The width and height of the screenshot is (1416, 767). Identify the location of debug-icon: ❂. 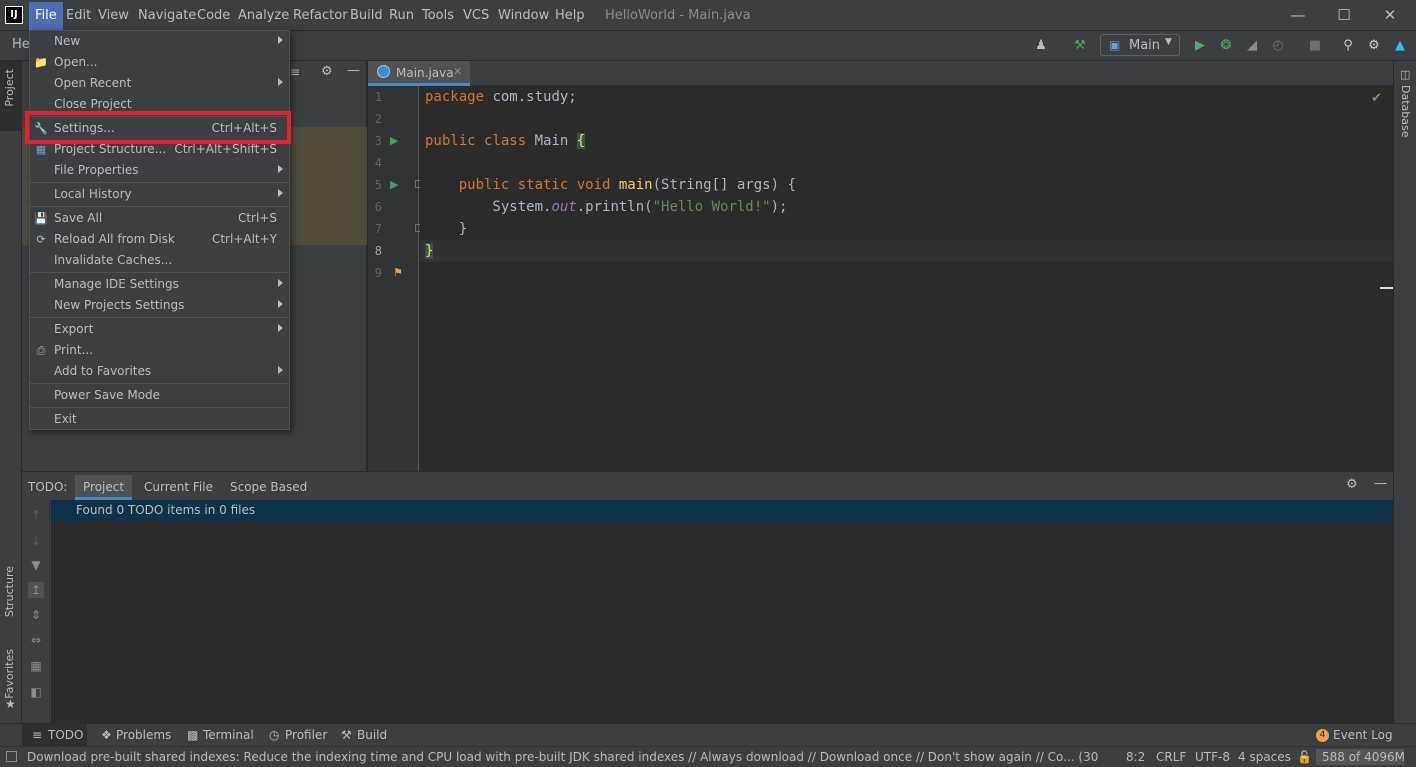
(1226, 46).